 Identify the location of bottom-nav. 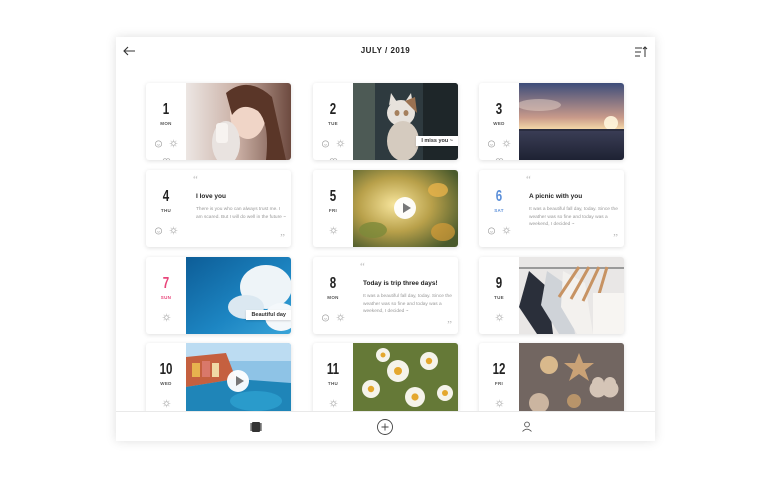
(385, 426).